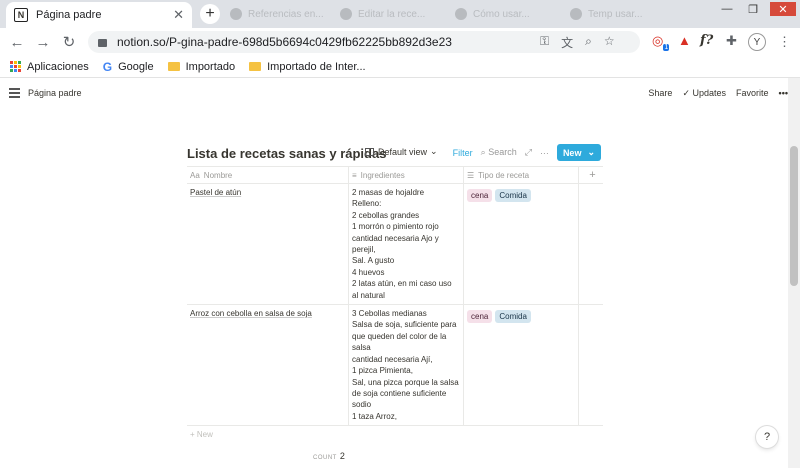  What do you see at coordinates (286, 153) in the screenshot?
I see `database-title: Lista de recetas sanas y rápidas` at bounding box center [286, 153].